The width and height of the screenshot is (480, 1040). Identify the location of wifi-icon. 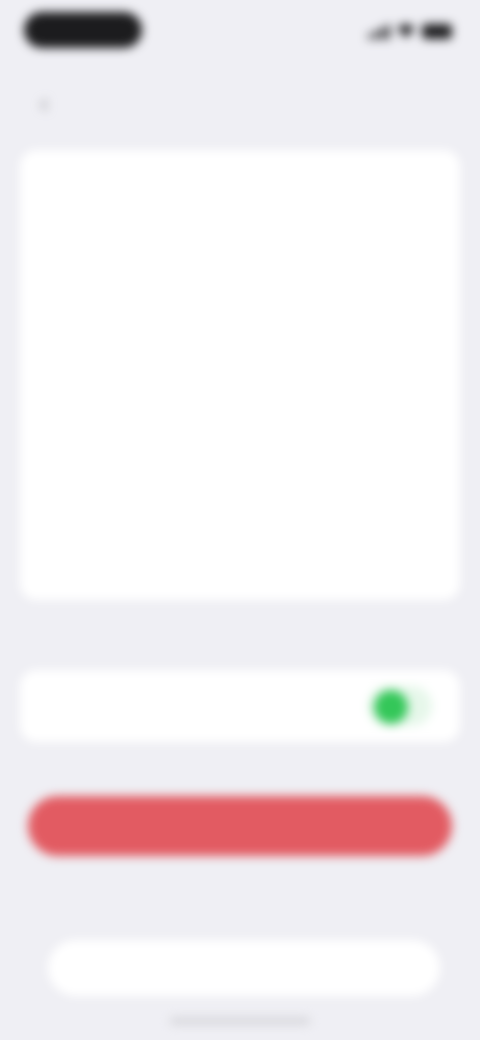
(406, 31).